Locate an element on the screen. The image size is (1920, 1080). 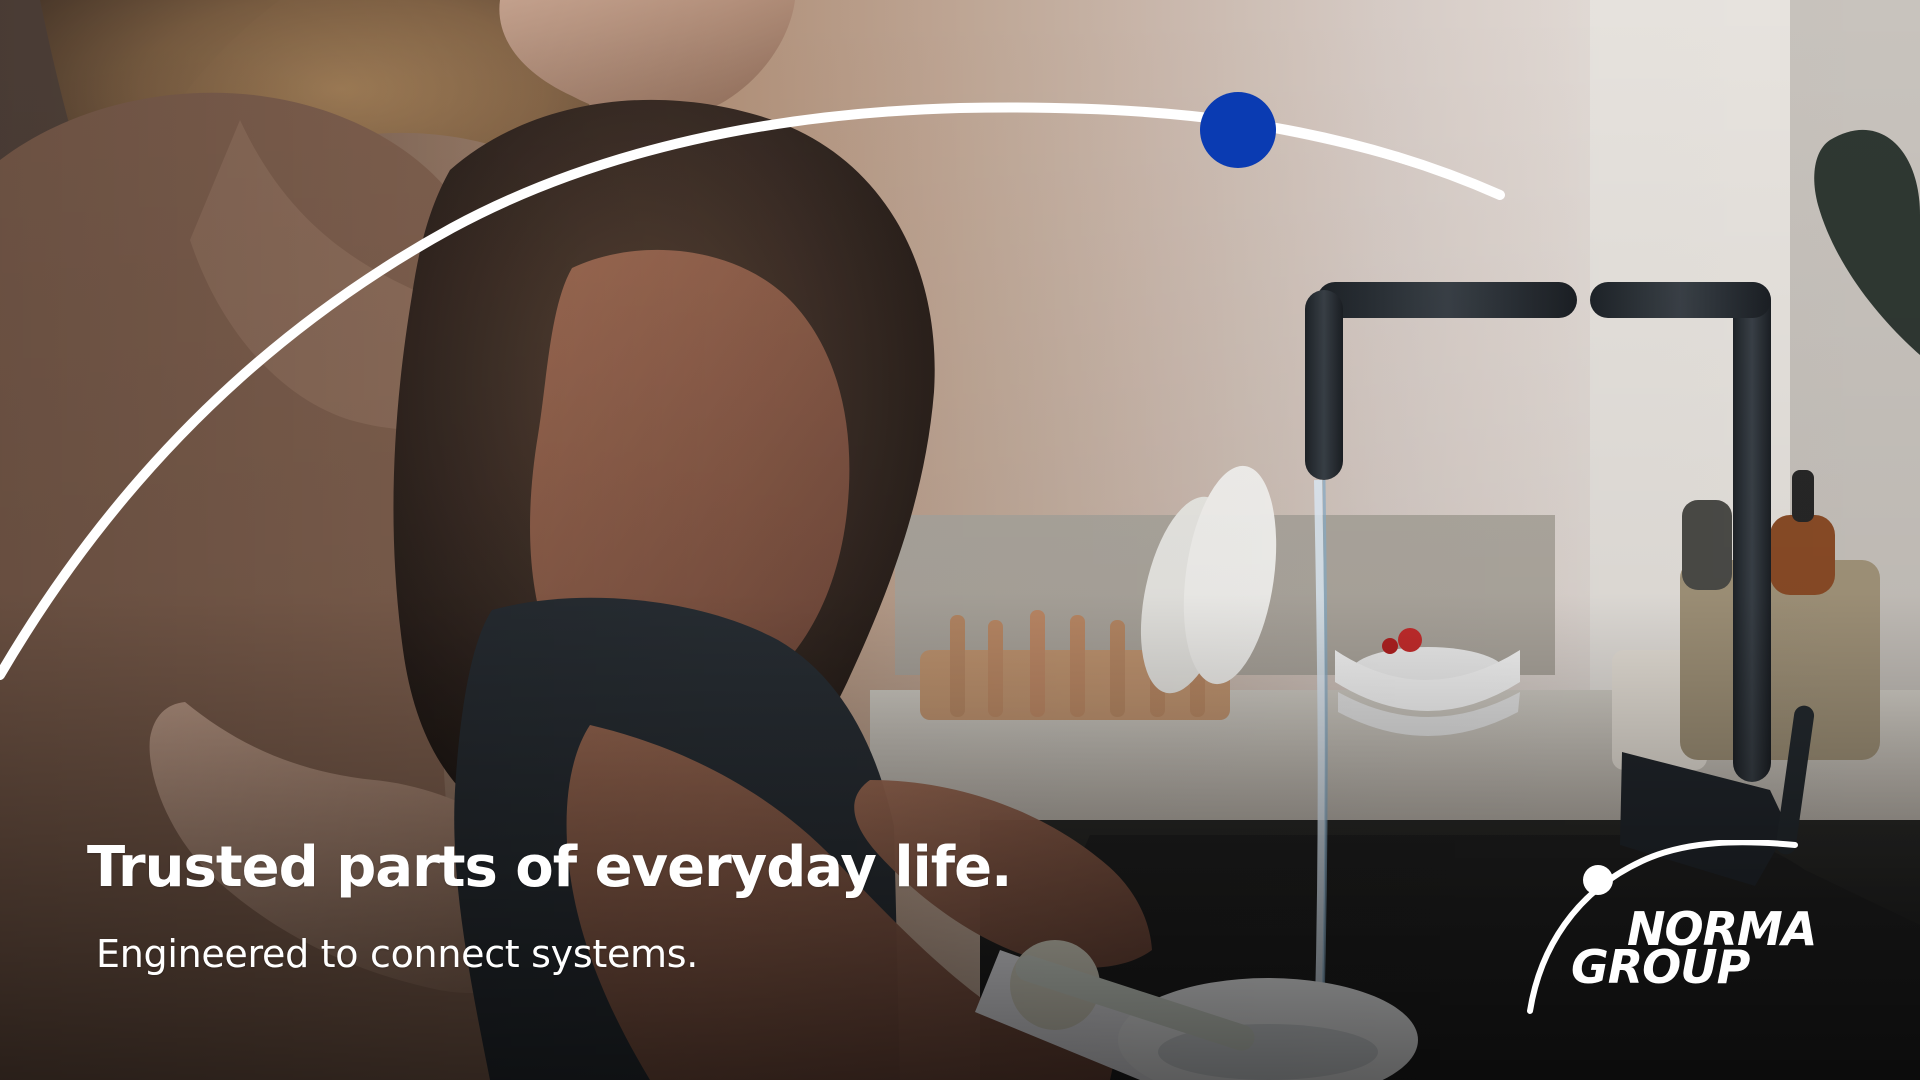
blue-dot is located at coordinates (1238, 130).